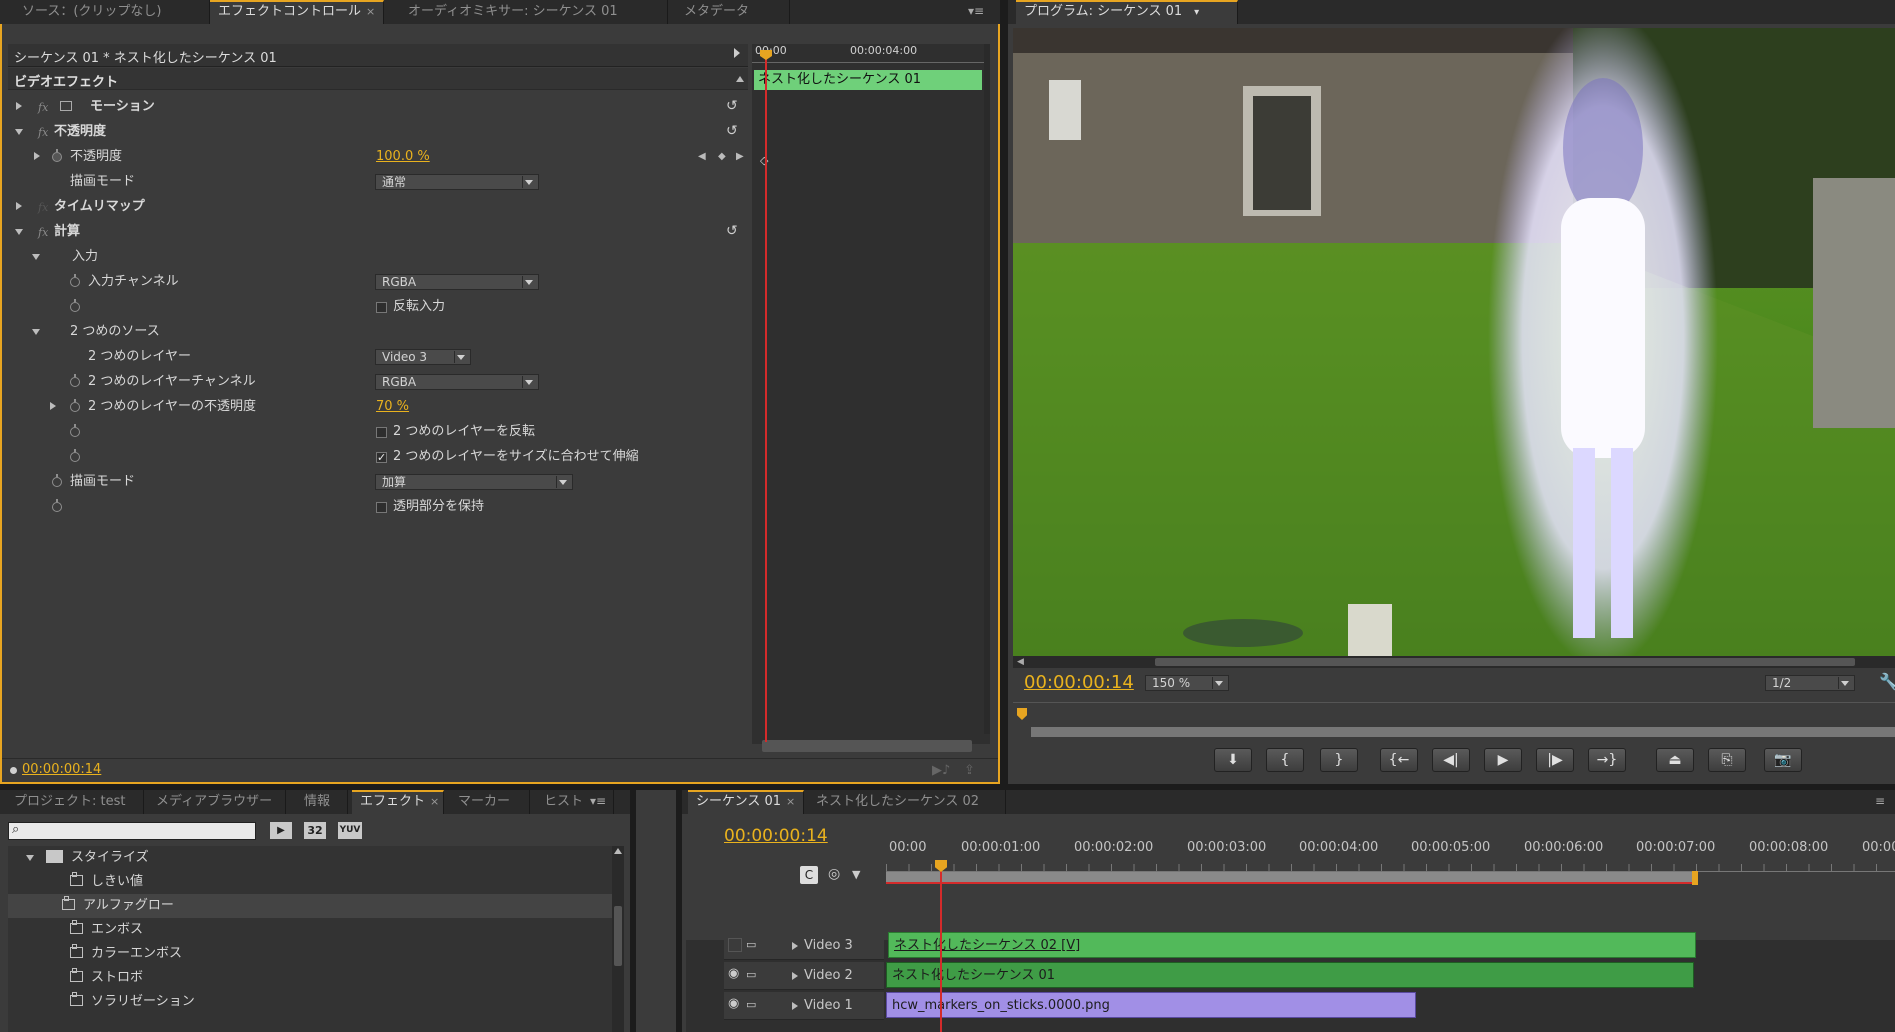 The image size is (1895, 1032). I want to click on row-second-layer-opacity: 2 つめのレイヤーの不透明度 70 %, so click(378, 406).